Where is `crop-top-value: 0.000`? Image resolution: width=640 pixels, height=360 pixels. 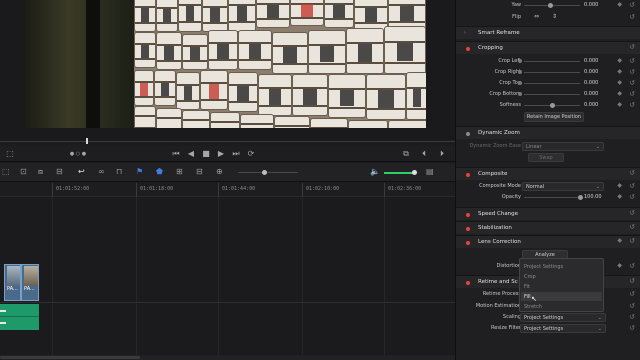 crop-top-value: 0.000 is located at coordinates (591, 83).